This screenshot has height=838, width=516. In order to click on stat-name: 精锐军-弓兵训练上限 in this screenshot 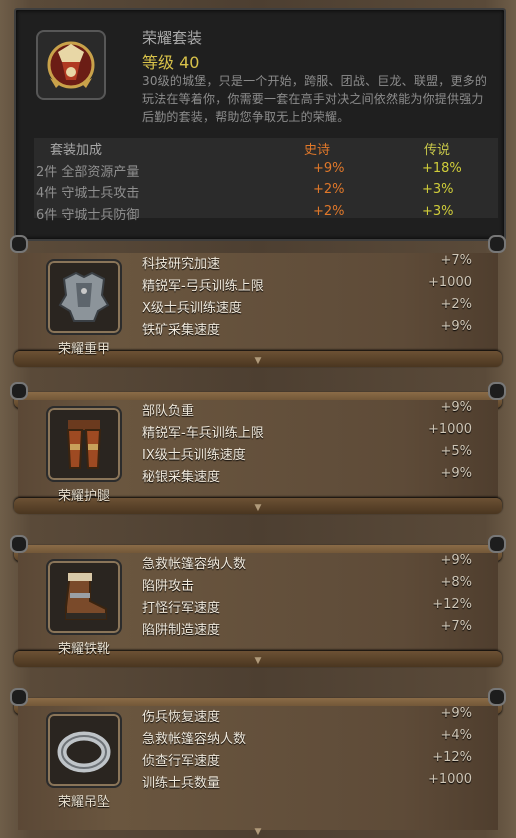, I will do `click(203, 286)`.